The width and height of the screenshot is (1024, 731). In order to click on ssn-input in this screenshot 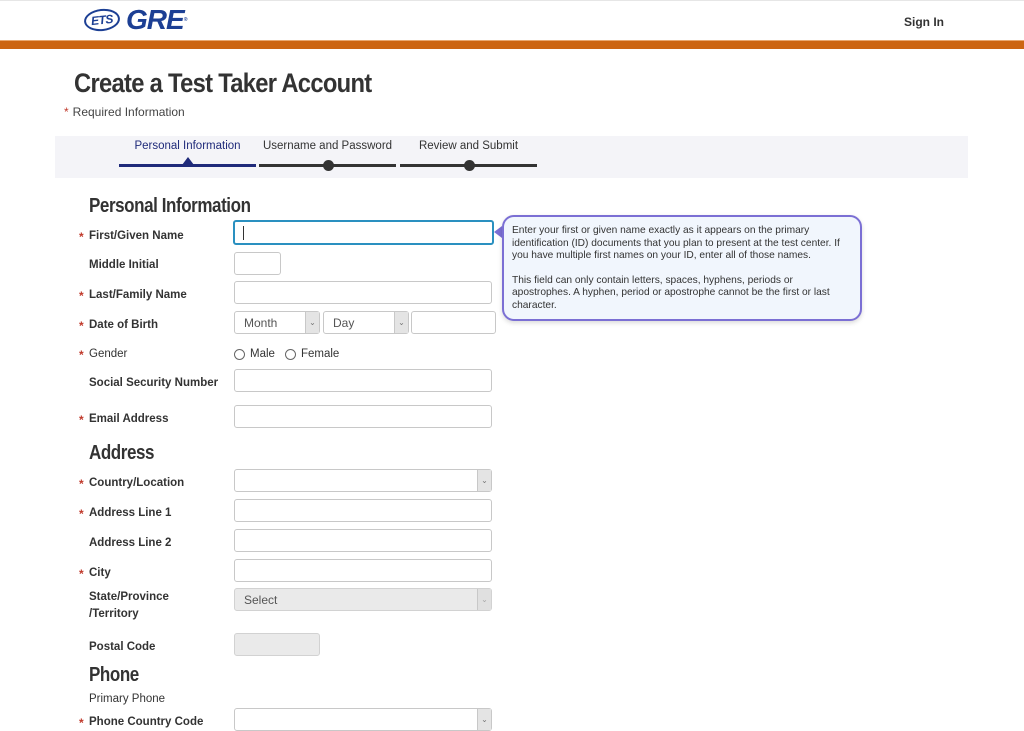, I will do `click(363, 380)`.